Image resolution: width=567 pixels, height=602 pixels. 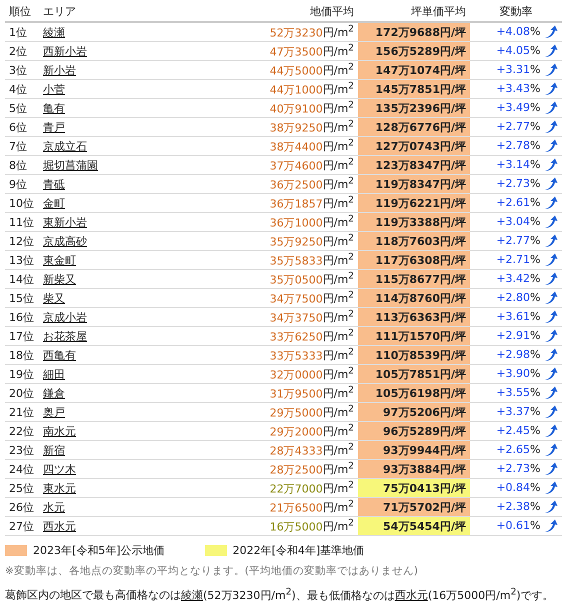 What do you see at coordinates (22, 488) in the screenshot?
I see `rank-cell: 25位` at bounding box center [22, 488].